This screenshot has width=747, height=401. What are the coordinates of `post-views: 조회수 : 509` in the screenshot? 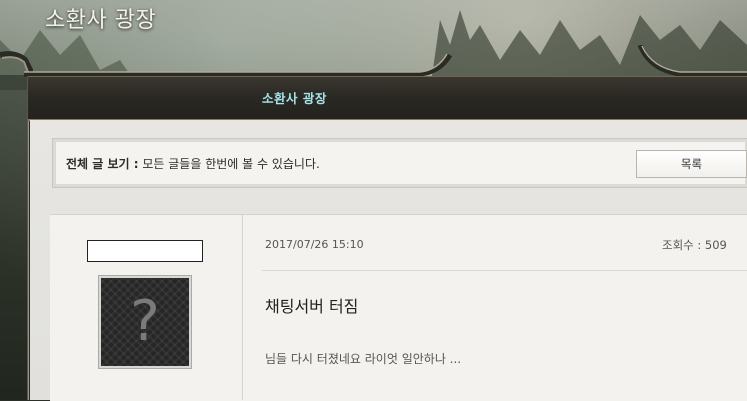 It's located at (694, 245).